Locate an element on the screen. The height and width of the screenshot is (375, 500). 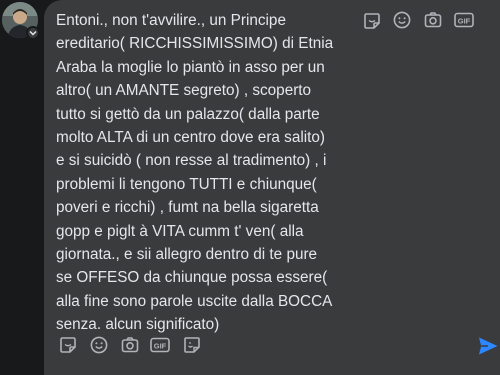
gif-icon-label: GIF is located at coordinates (464, 20).